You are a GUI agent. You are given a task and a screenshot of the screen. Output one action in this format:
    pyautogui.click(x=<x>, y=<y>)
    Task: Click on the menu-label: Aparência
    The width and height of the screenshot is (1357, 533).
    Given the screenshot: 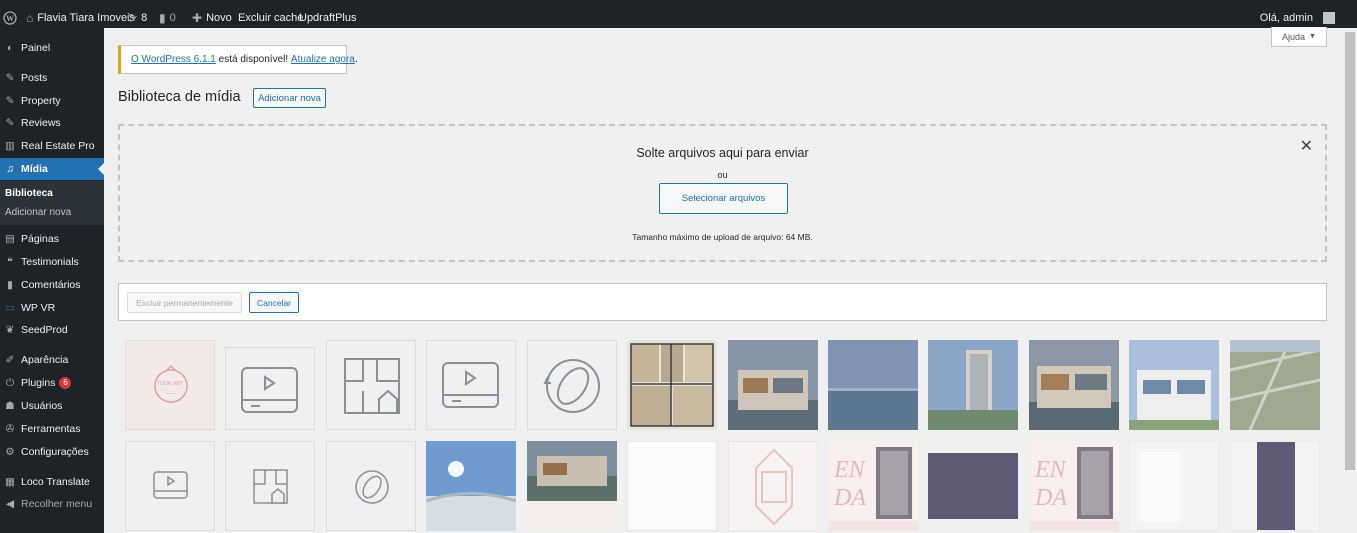 What is the action you would take?
    pyautogui.click(x=45, y=360)
    